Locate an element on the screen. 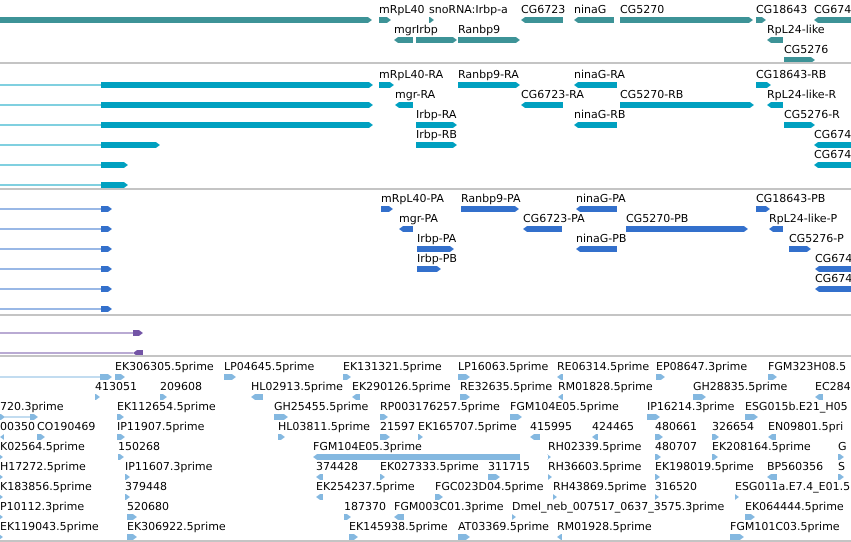 The image size is (851, 542). feature-label: 374428 is located at coordinates (337, 466).